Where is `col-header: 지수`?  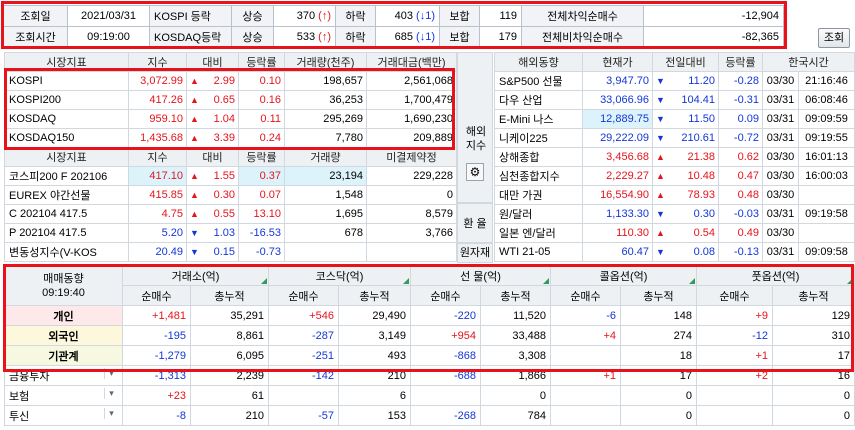
col-header: 지수 is located at coordinates (157, 157).